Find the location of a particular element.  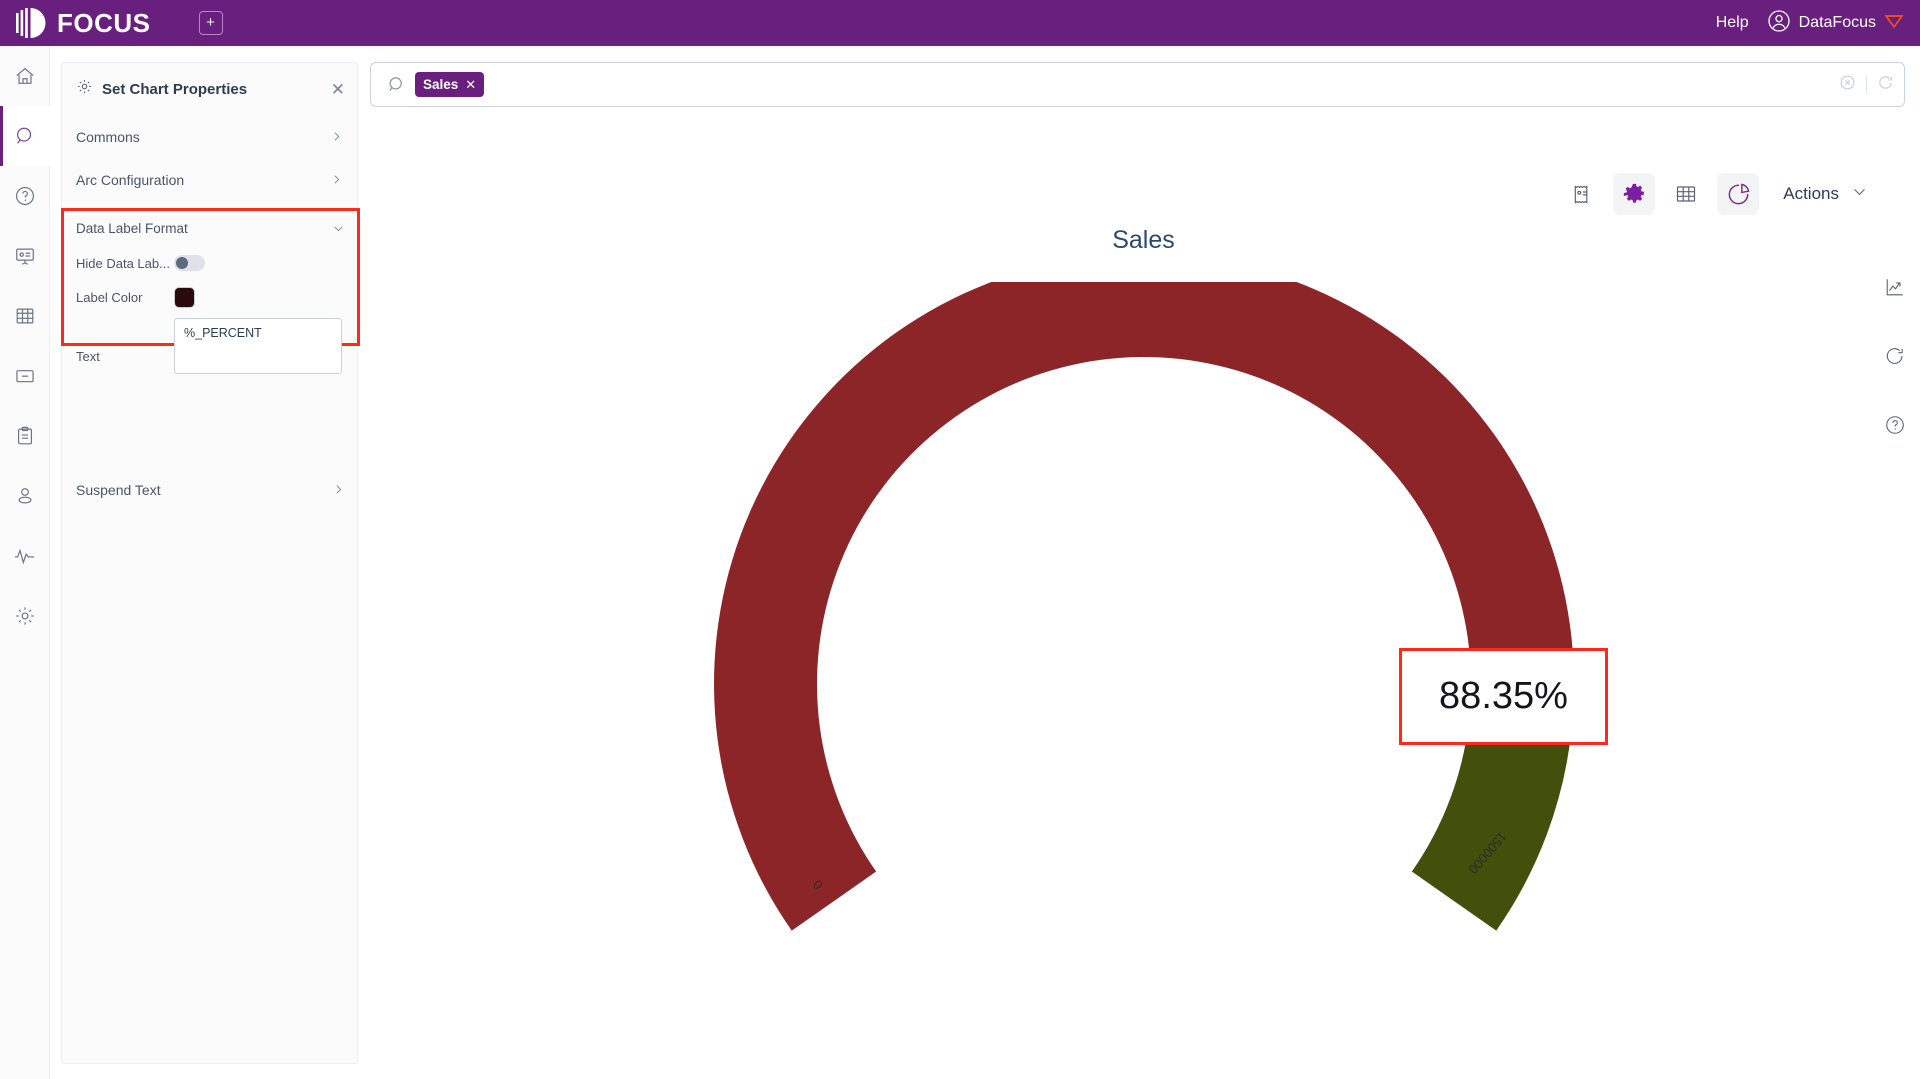

panel-header: Set Chart Properties ✕ is located at coordinates (209, 89).